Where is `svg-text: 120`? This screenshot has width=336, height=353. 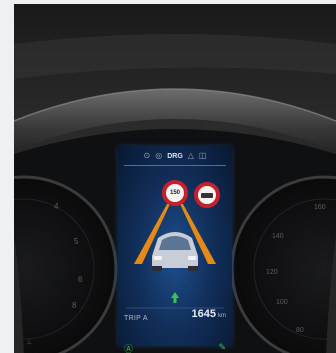
svg-text: 120 is located at coordinates (272, 272).